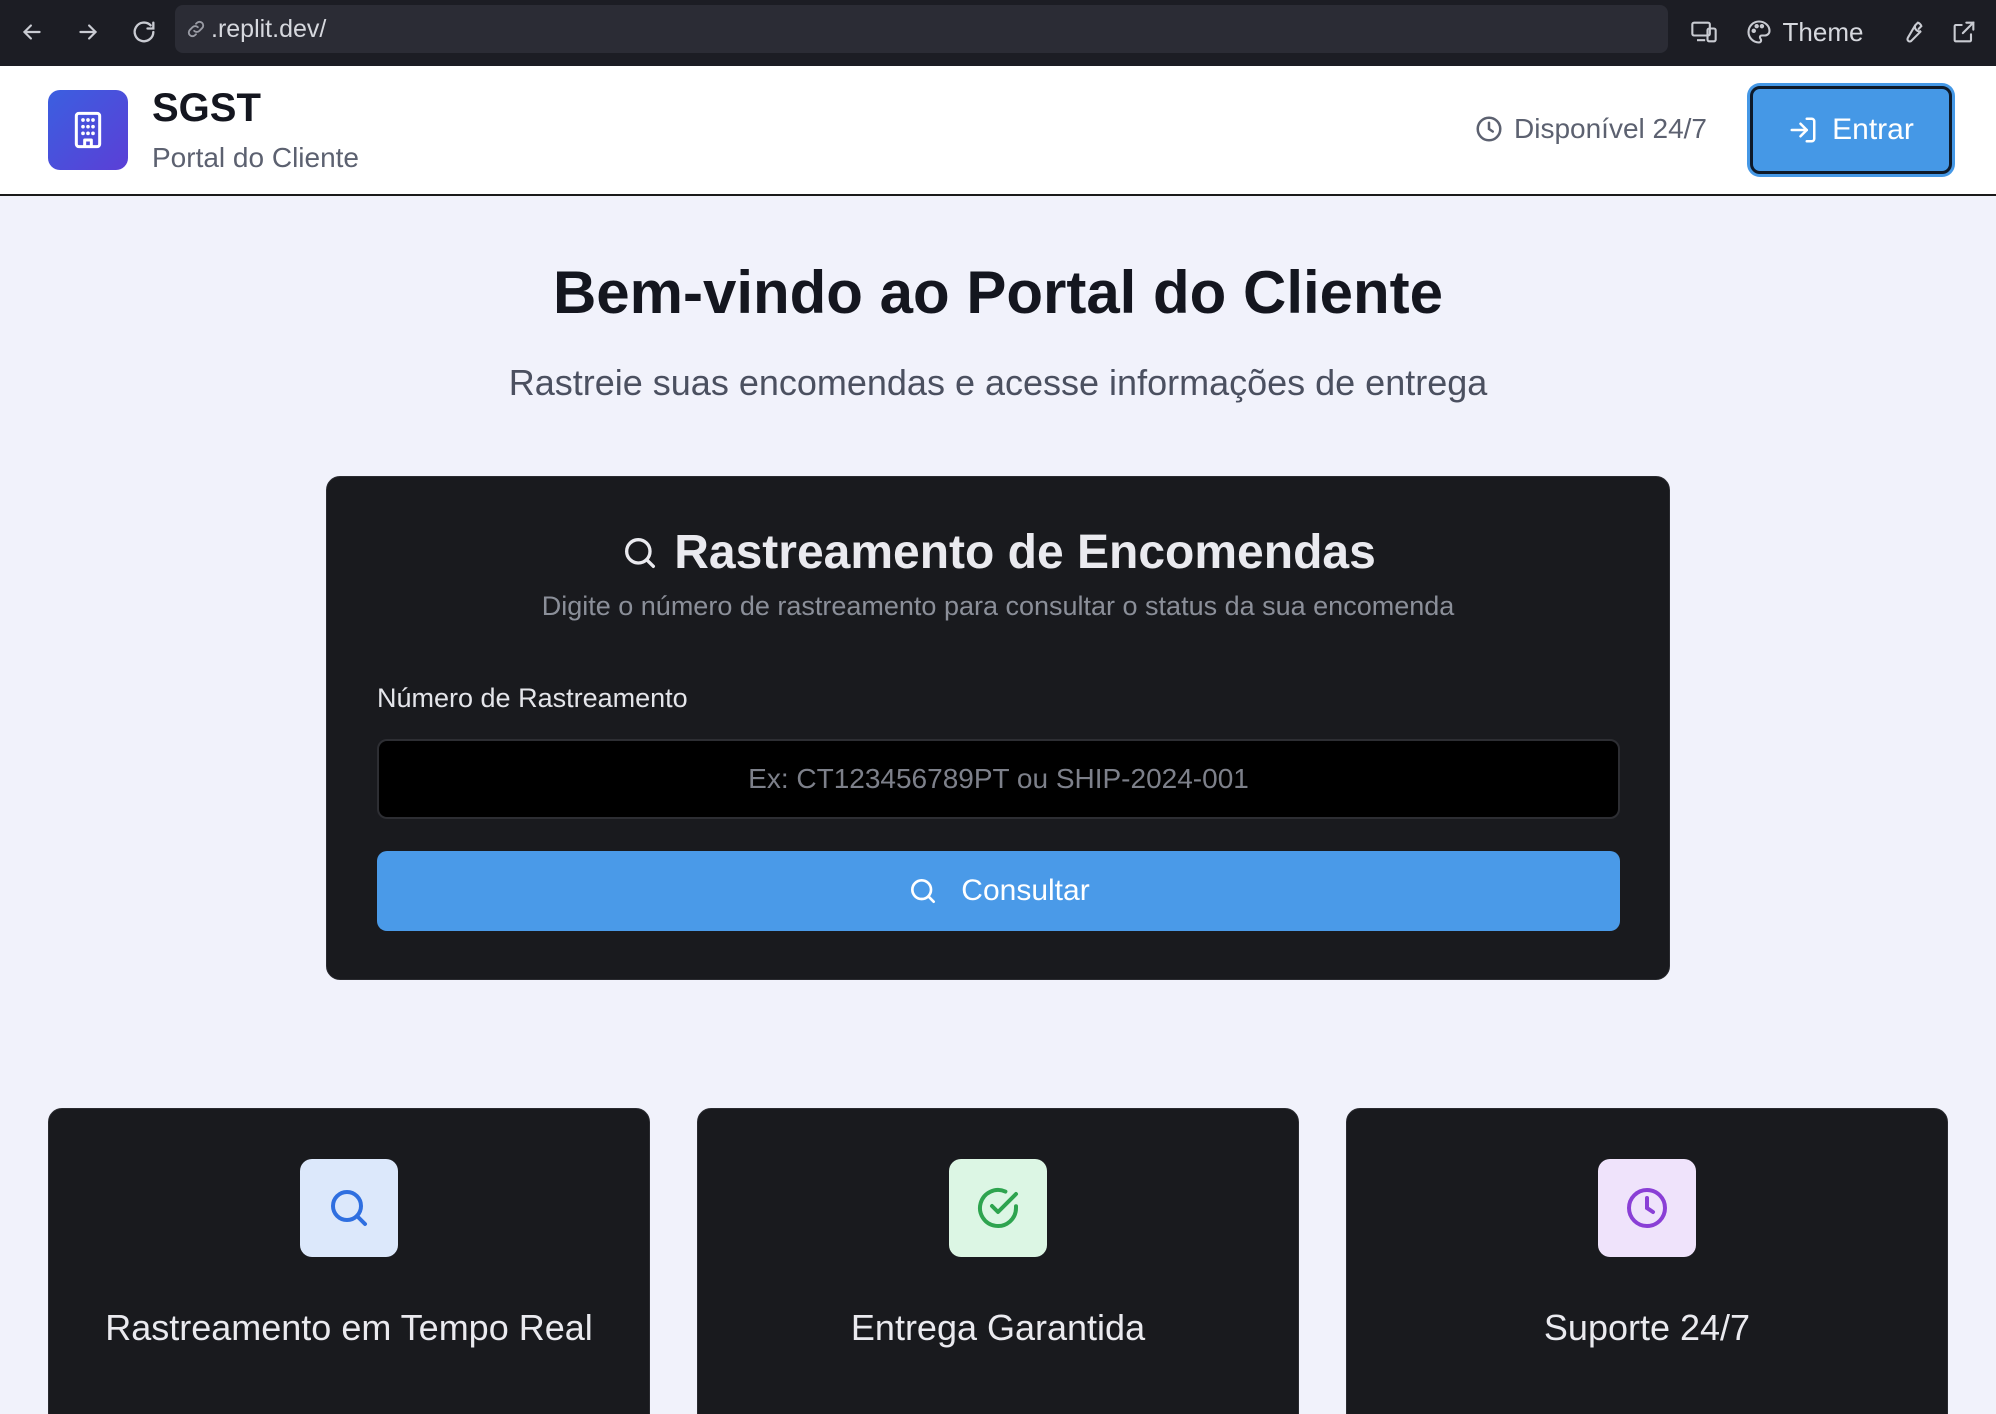  Describe the element at coordinates (1803, 130) in the screenshot. I see `log-in-icon` at that location.